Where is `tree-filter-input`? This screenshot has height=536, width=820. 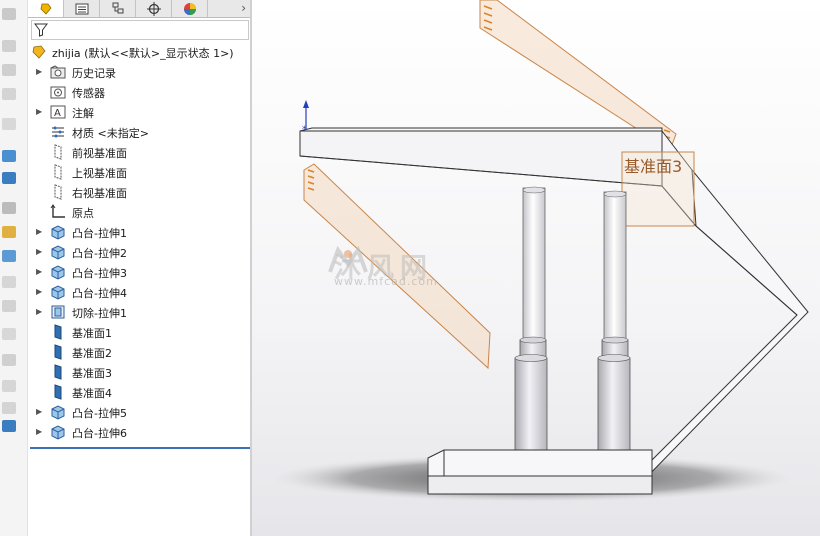
tree-filter-input is located at coordinates (140, 30).